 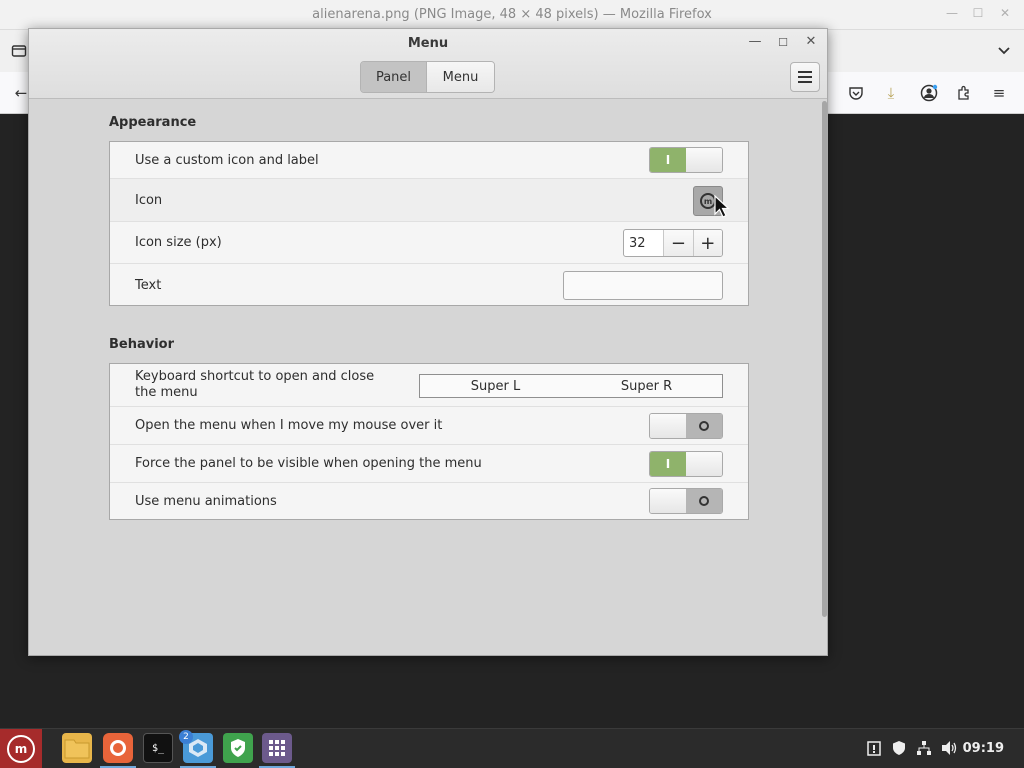 What do you see at coordinates (856, 93) in the screenshot?
I see `pocket-icon` at bounding box center [856, 93].